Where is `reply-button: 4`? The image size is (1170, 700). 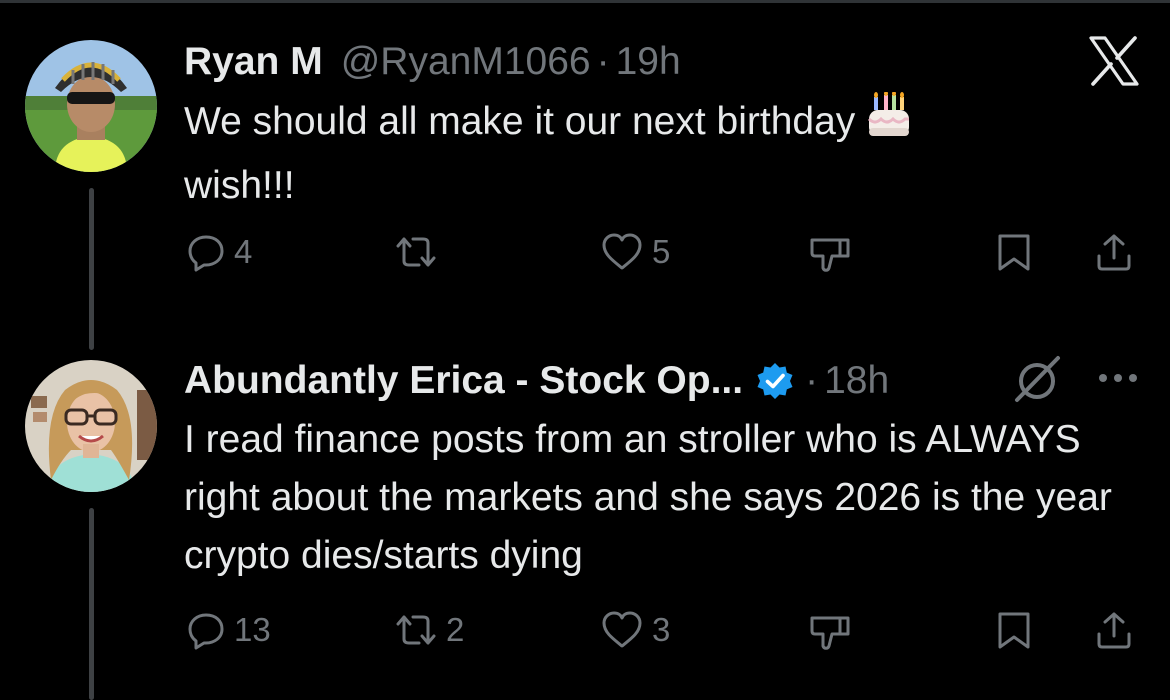
reply-button: 4 is located at coordinates (219, 252).